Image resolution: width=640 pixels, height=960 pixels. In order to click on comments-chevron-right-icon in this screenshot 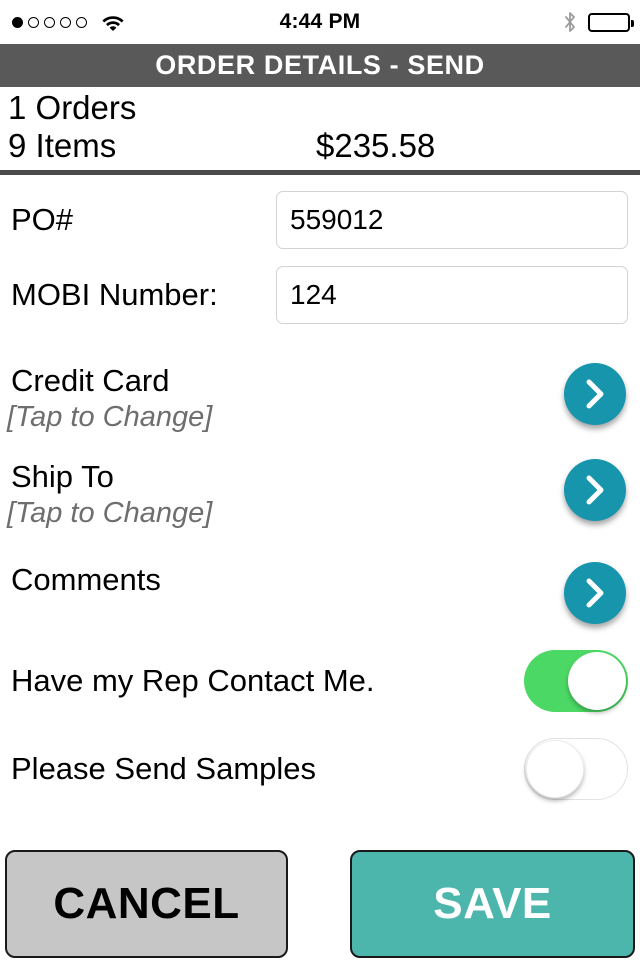, I will do `click(595, 593)`.